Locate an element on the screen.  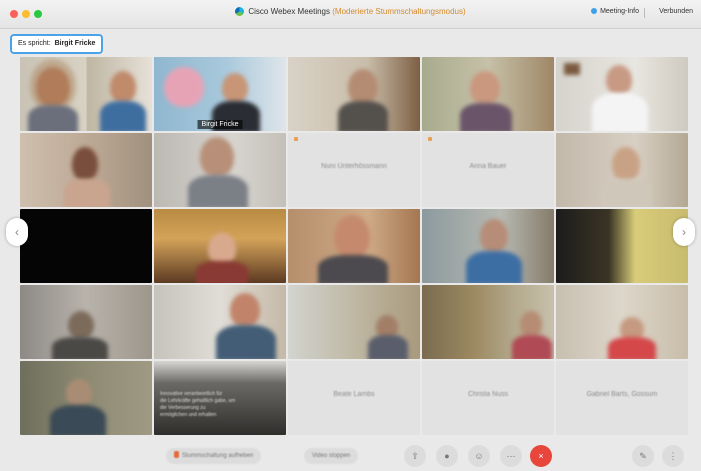
meeting-info-button: Meeting-Info is located at coordinates (615, 11).